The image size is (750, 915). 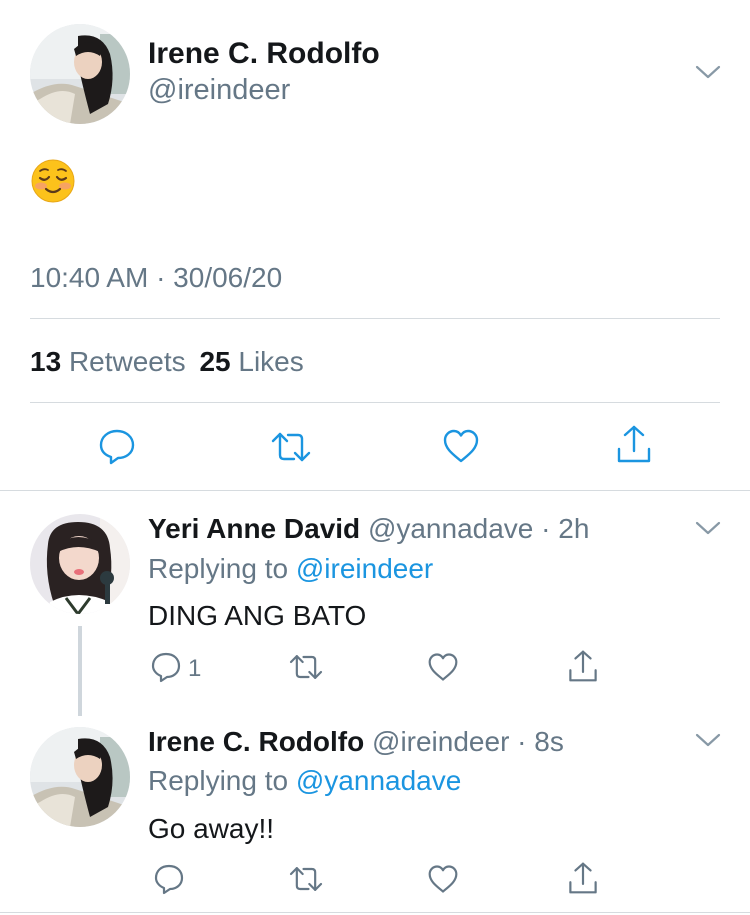 I want to click on replying-to: Replying to @yannadave, so click(x=304, y=781).